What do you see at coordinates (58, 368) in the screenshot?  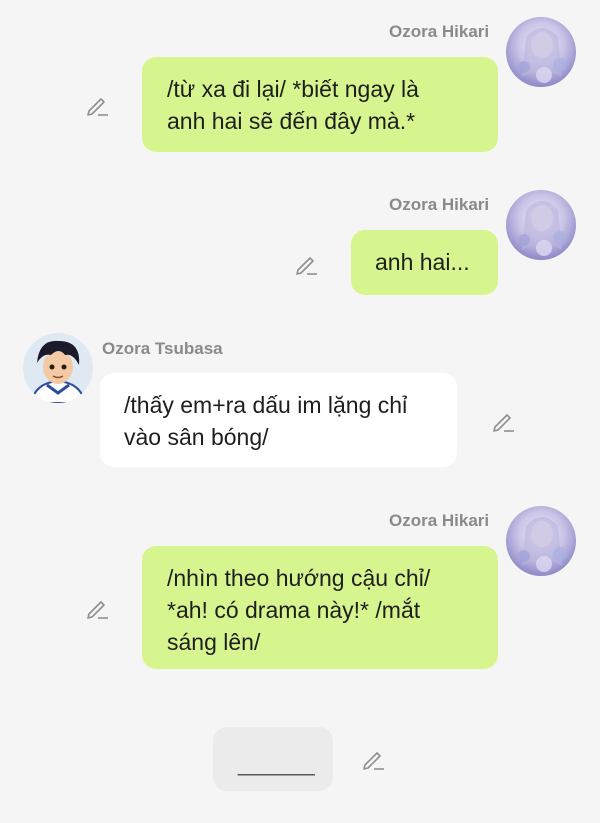 I see `avatar-tsubasa` at bounding box center [58, 368].